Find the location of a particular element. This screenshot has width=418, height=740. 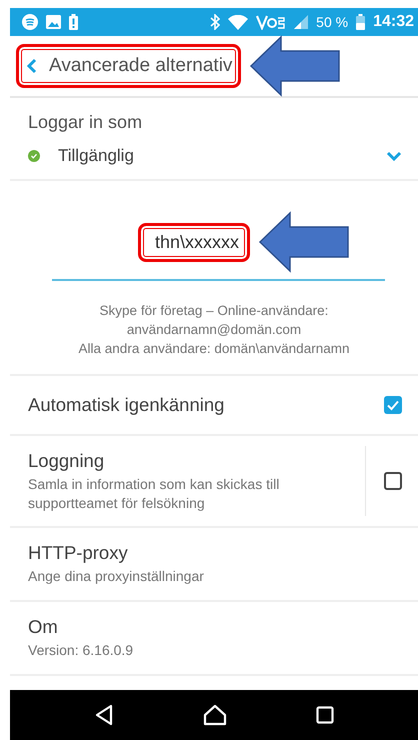

signal-icon is located at coordinates (301, 22).